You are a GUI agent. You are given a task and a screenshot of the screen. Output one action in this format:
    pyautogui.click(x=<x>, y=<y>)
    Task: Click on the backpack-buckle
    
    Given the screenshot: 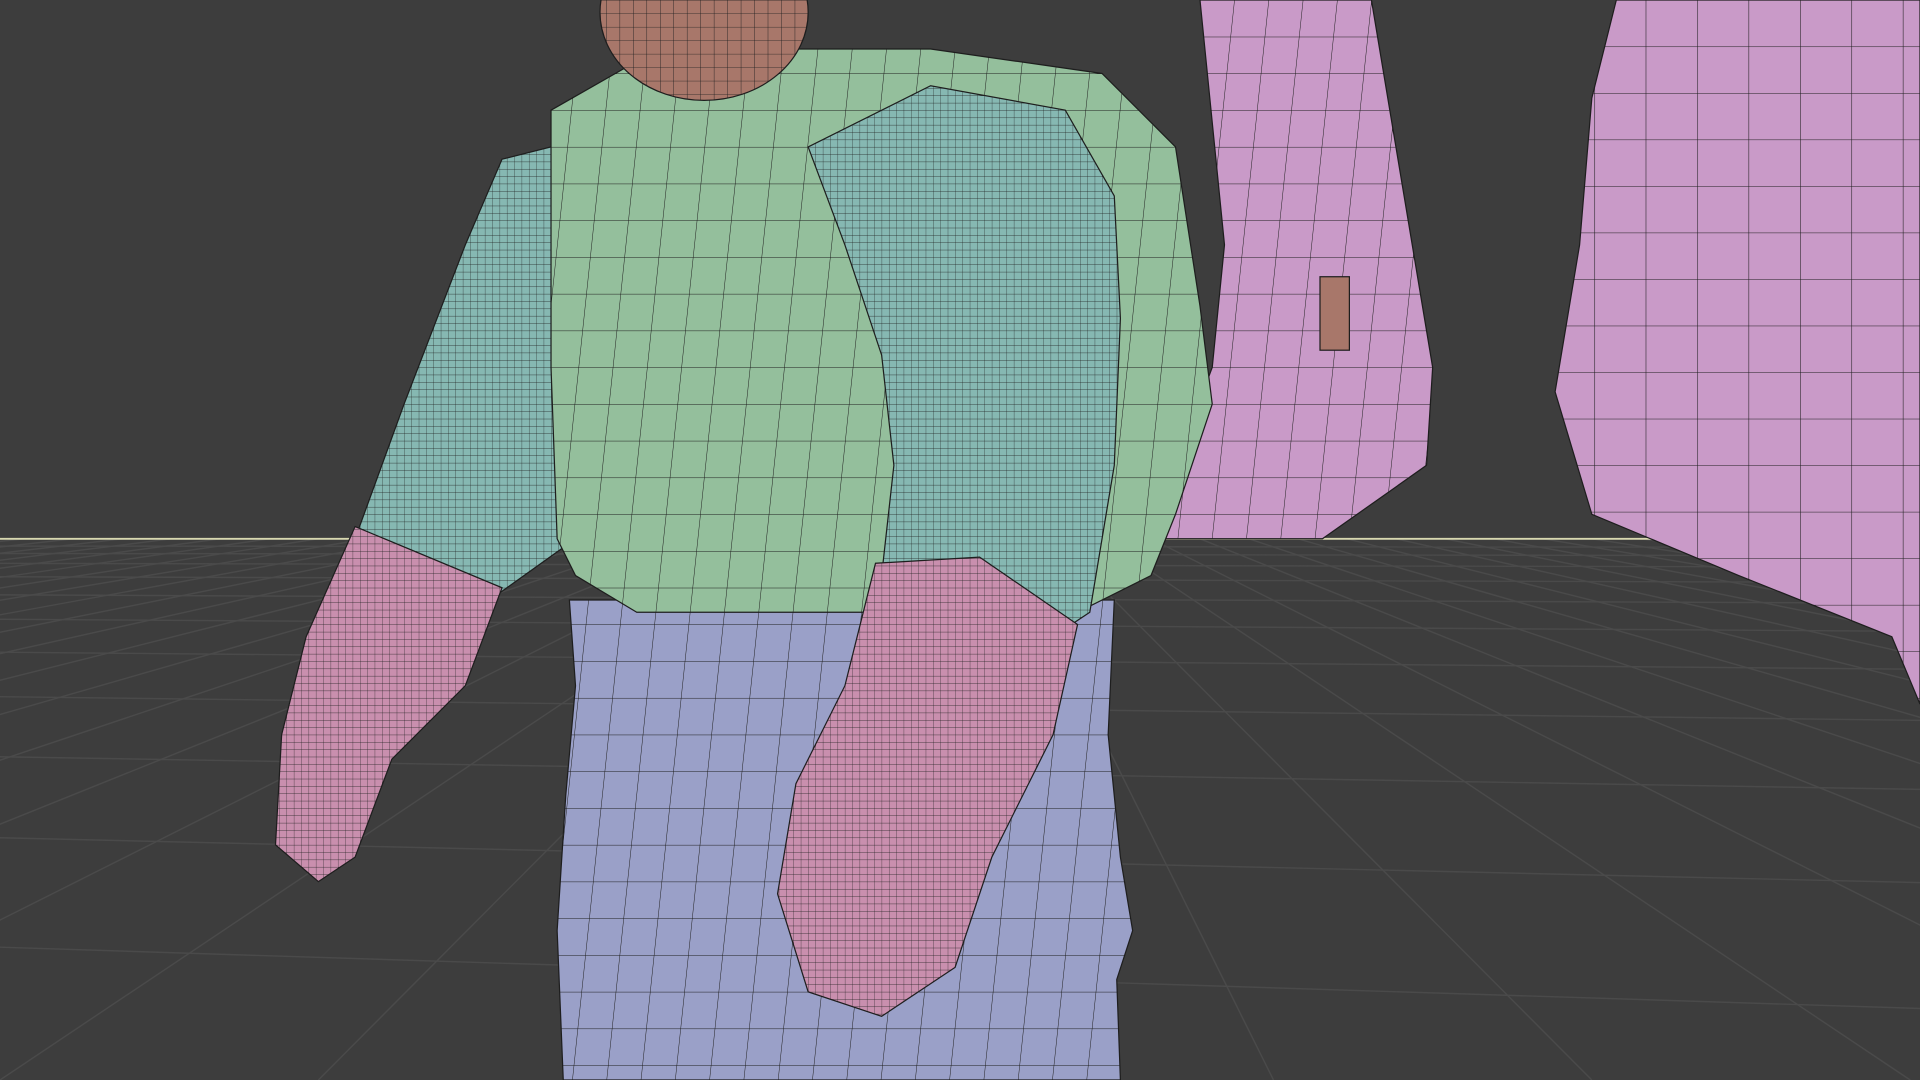 What is the action you would take?
    pyautogui.click(x=1334, y=313)
    